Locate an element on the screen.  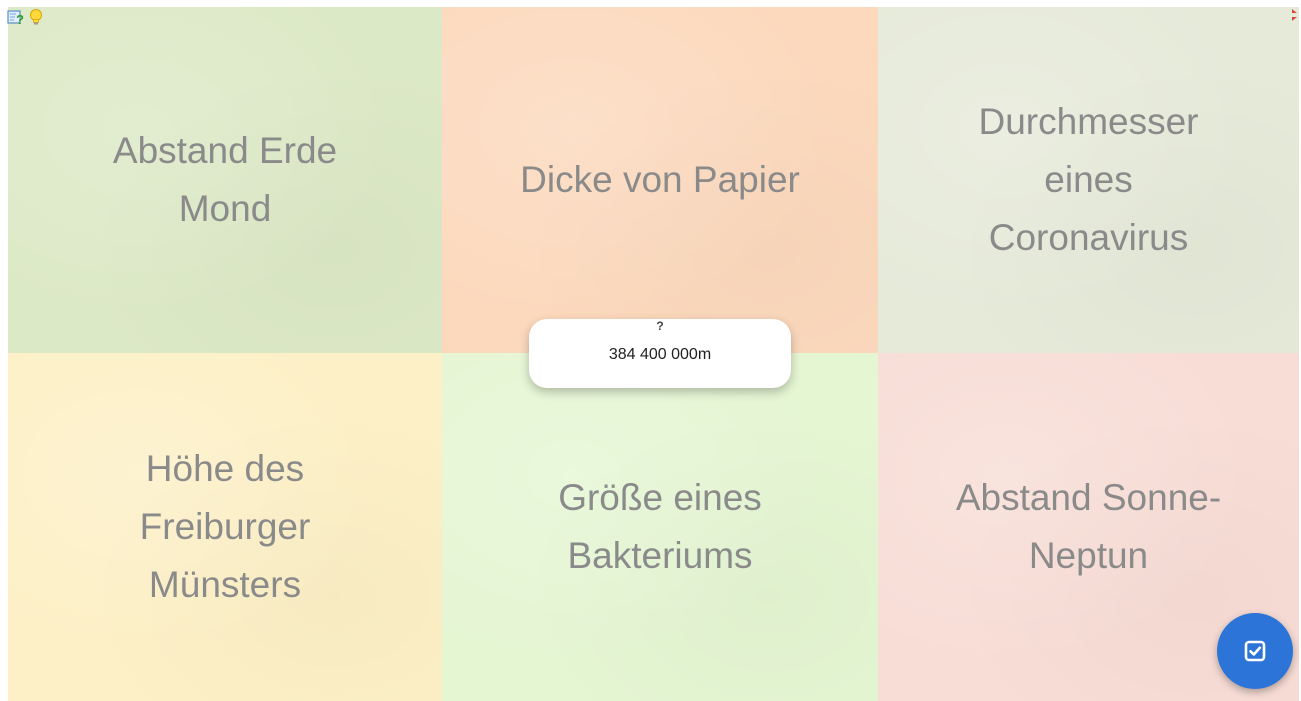
fullscreen-icon is located at coordinates (1295, 15).